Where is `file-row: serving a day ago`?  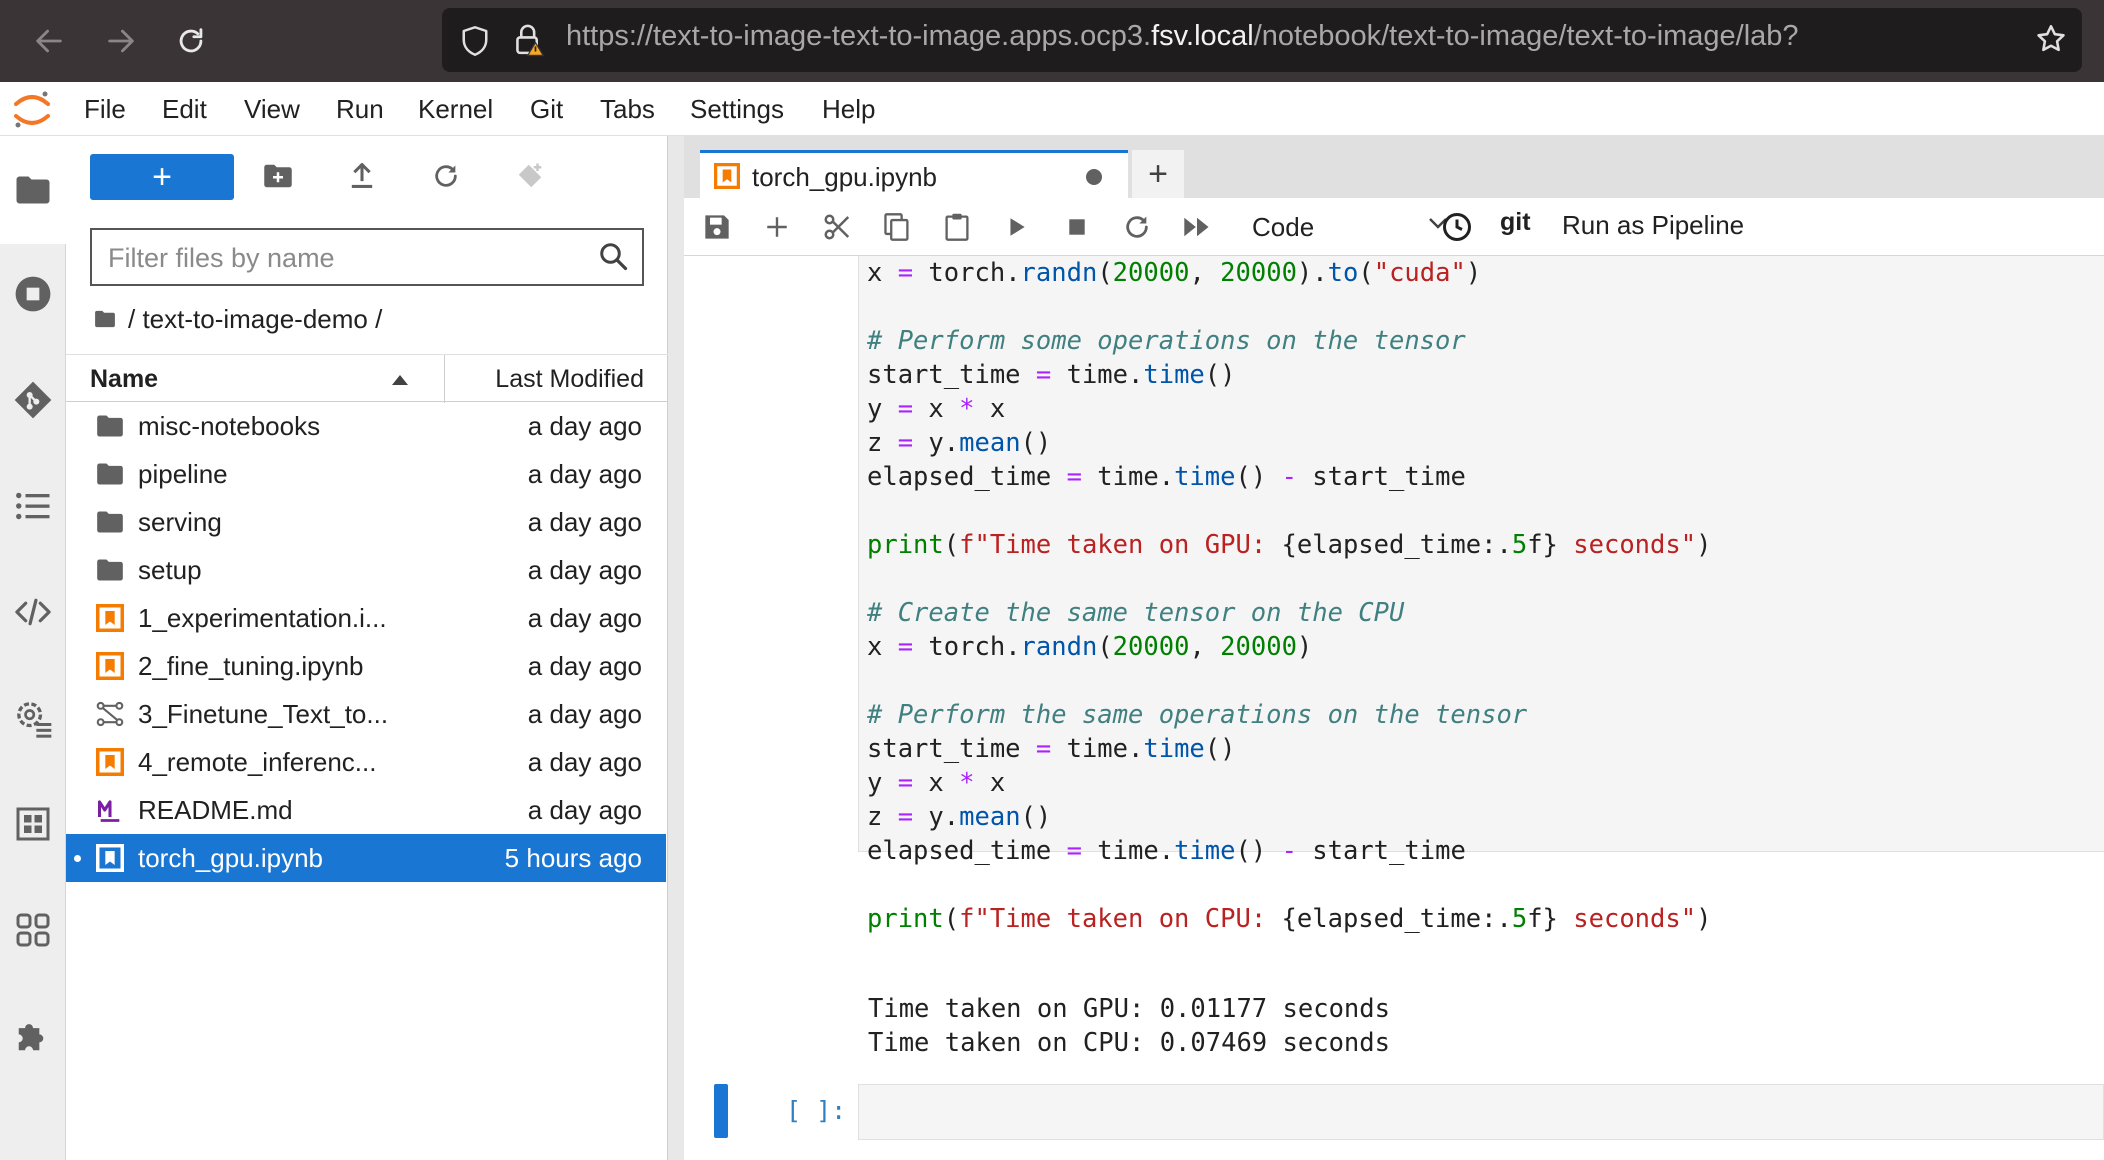 file-row: serving a day ago is located at coordinates (366, 522).